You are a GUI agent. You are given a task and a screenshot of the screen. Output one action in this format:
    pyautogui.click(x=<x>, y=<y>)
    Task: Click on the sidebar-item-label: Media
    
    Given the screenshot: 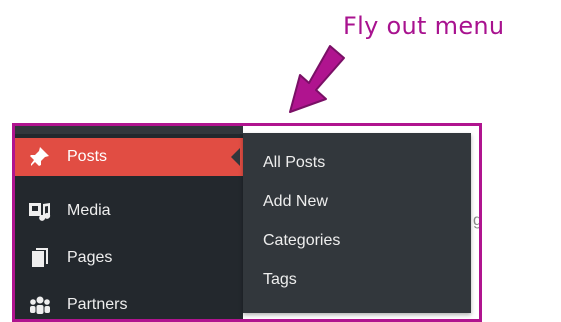 What is the action you would take?
    pyautogui.click(x=89, y=210)
    